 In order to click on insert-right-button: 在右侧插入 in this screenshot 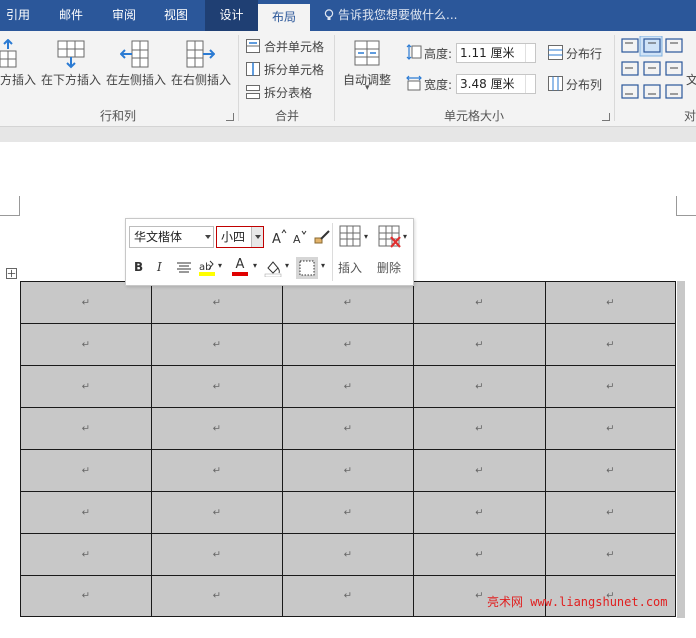, I will do `click(201, 79)`.